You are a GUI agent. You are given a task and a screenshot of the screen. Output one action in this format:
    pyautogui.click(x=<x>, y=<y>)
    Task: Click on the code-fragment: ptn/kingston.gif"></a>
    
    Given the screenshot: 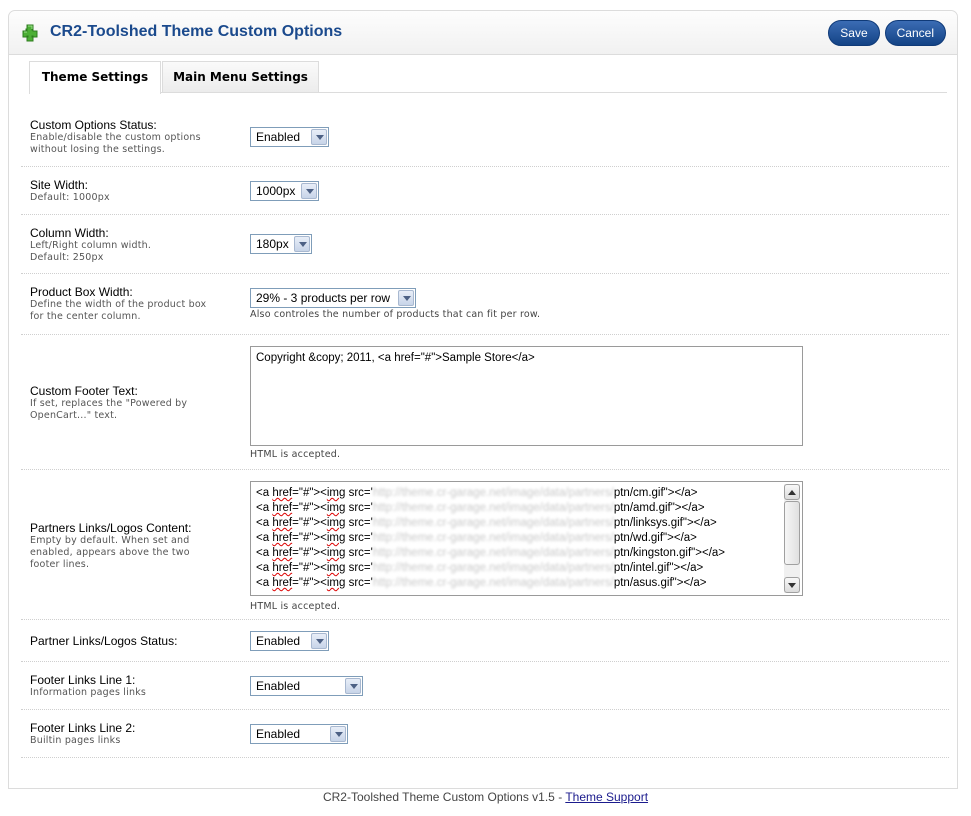 What is the action you would take?
    pyautogui.click(x=669, y=553)
    